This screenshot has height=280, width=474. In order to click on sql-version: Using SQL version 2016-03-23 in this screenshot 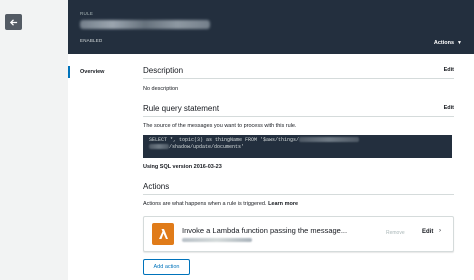, I will do `click(182, 167)`.